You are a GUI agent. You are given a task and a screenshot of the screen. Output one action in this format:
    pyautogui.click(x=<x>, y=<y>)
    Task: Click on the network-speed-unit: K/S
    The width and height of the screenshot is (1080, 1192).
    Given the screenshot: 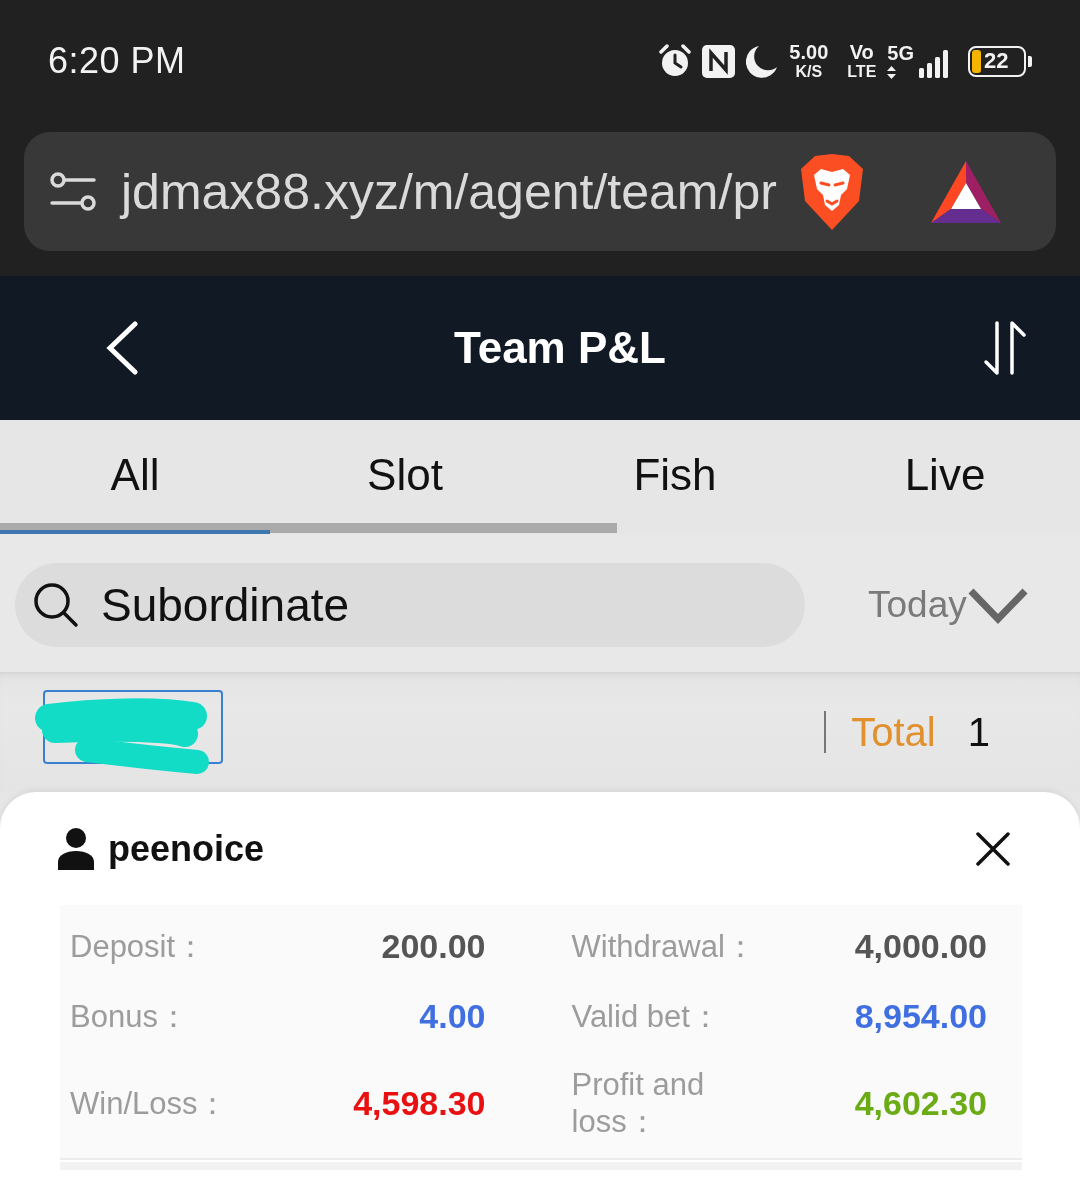 What is the action you would take?
    pyautogui.click(x=809, y=72)
    